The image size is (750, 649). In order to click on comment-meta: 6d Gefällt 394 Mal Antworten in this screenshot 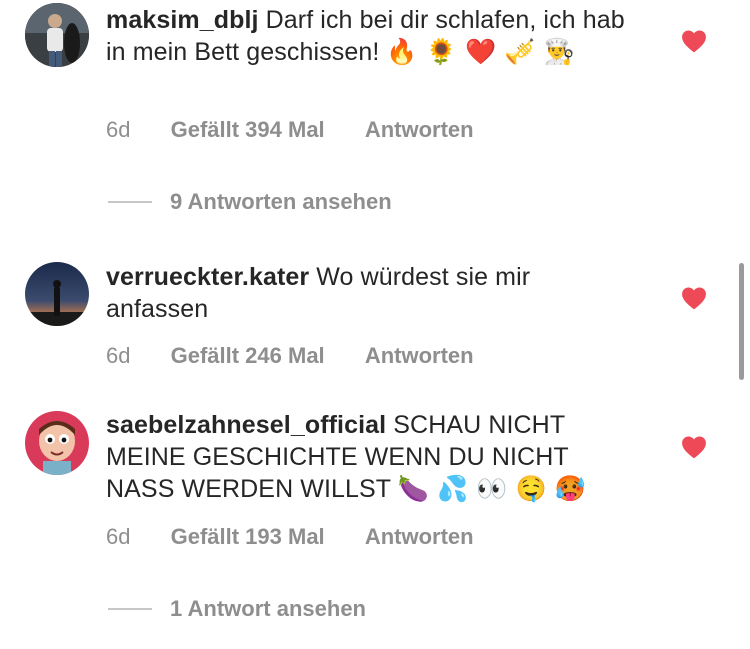, I will do `click(290, 130)`.